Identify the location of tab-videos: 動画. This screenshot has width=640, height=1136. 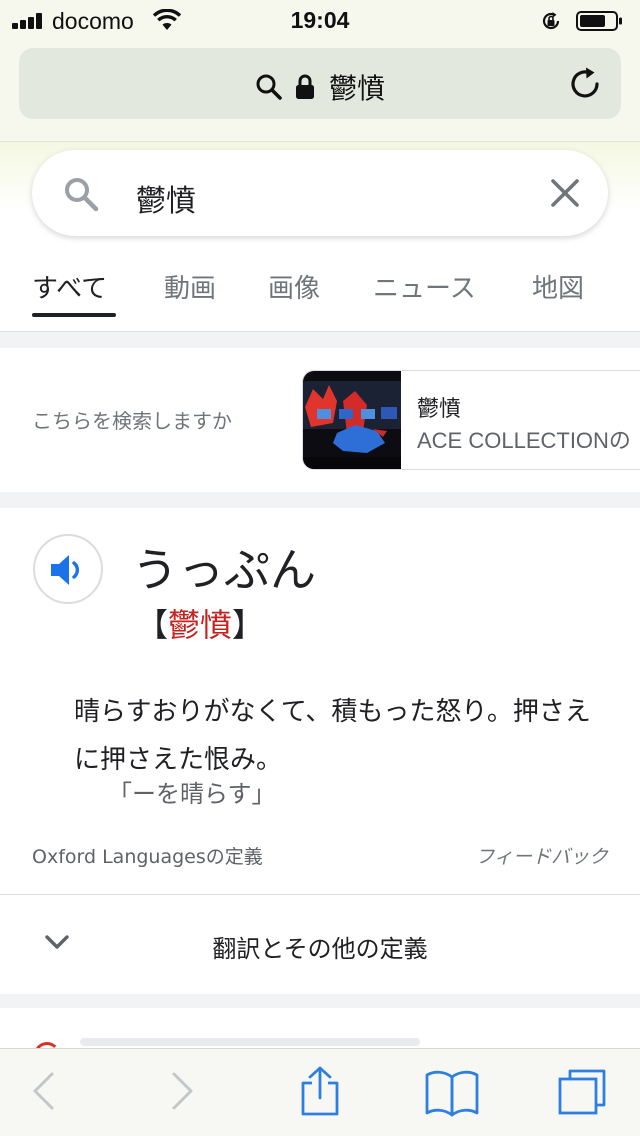
(190, 286).